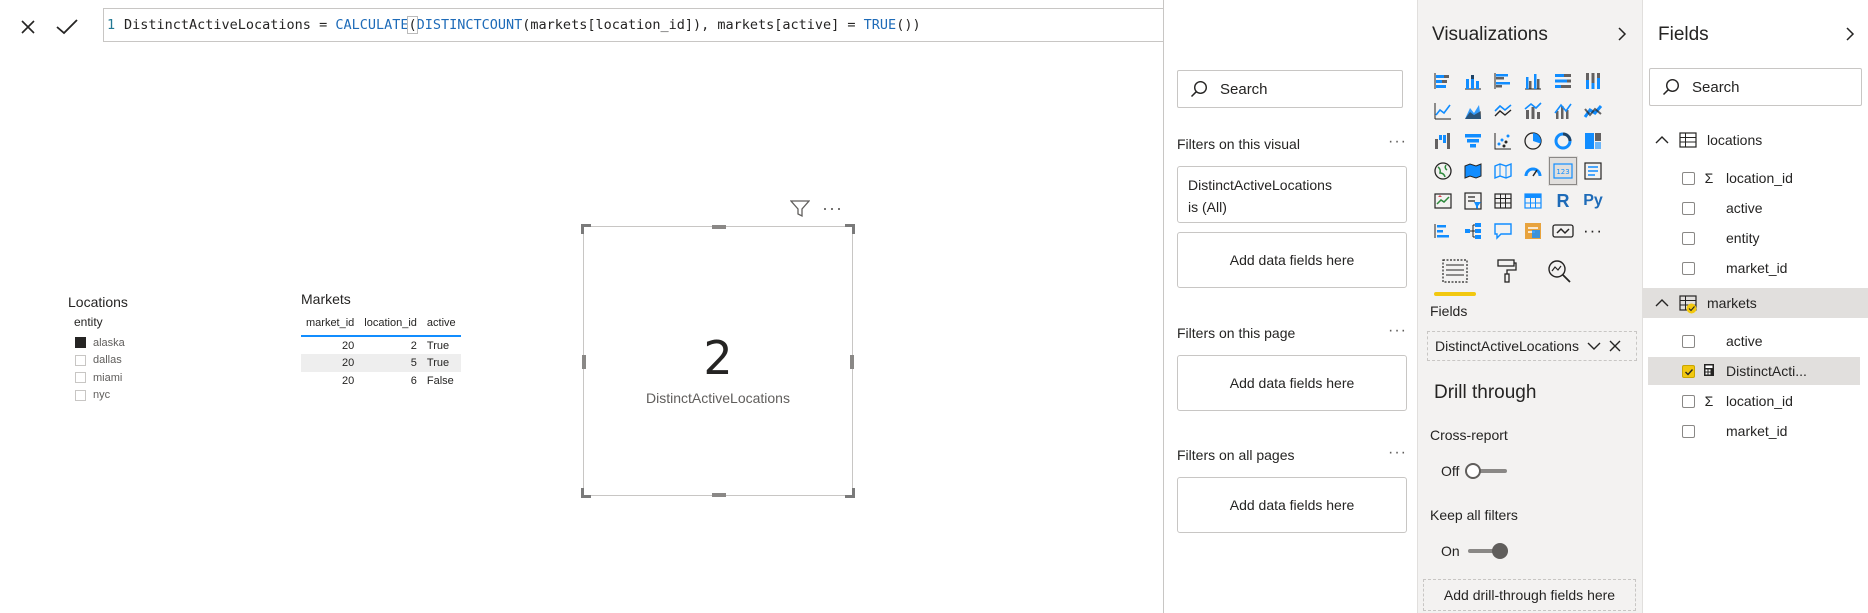 Image resolution: width=1868 pixels, height=613 pixels. Describe the element at coordinates (1473, 231) in the screenshot. I see `decomposition-tree-icon` at that location.